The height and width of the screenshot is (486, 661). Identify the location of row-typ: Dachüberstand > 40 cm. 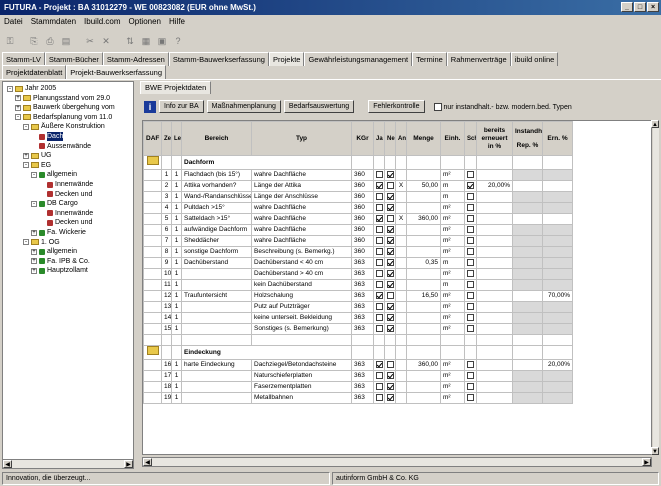
(301, 274).